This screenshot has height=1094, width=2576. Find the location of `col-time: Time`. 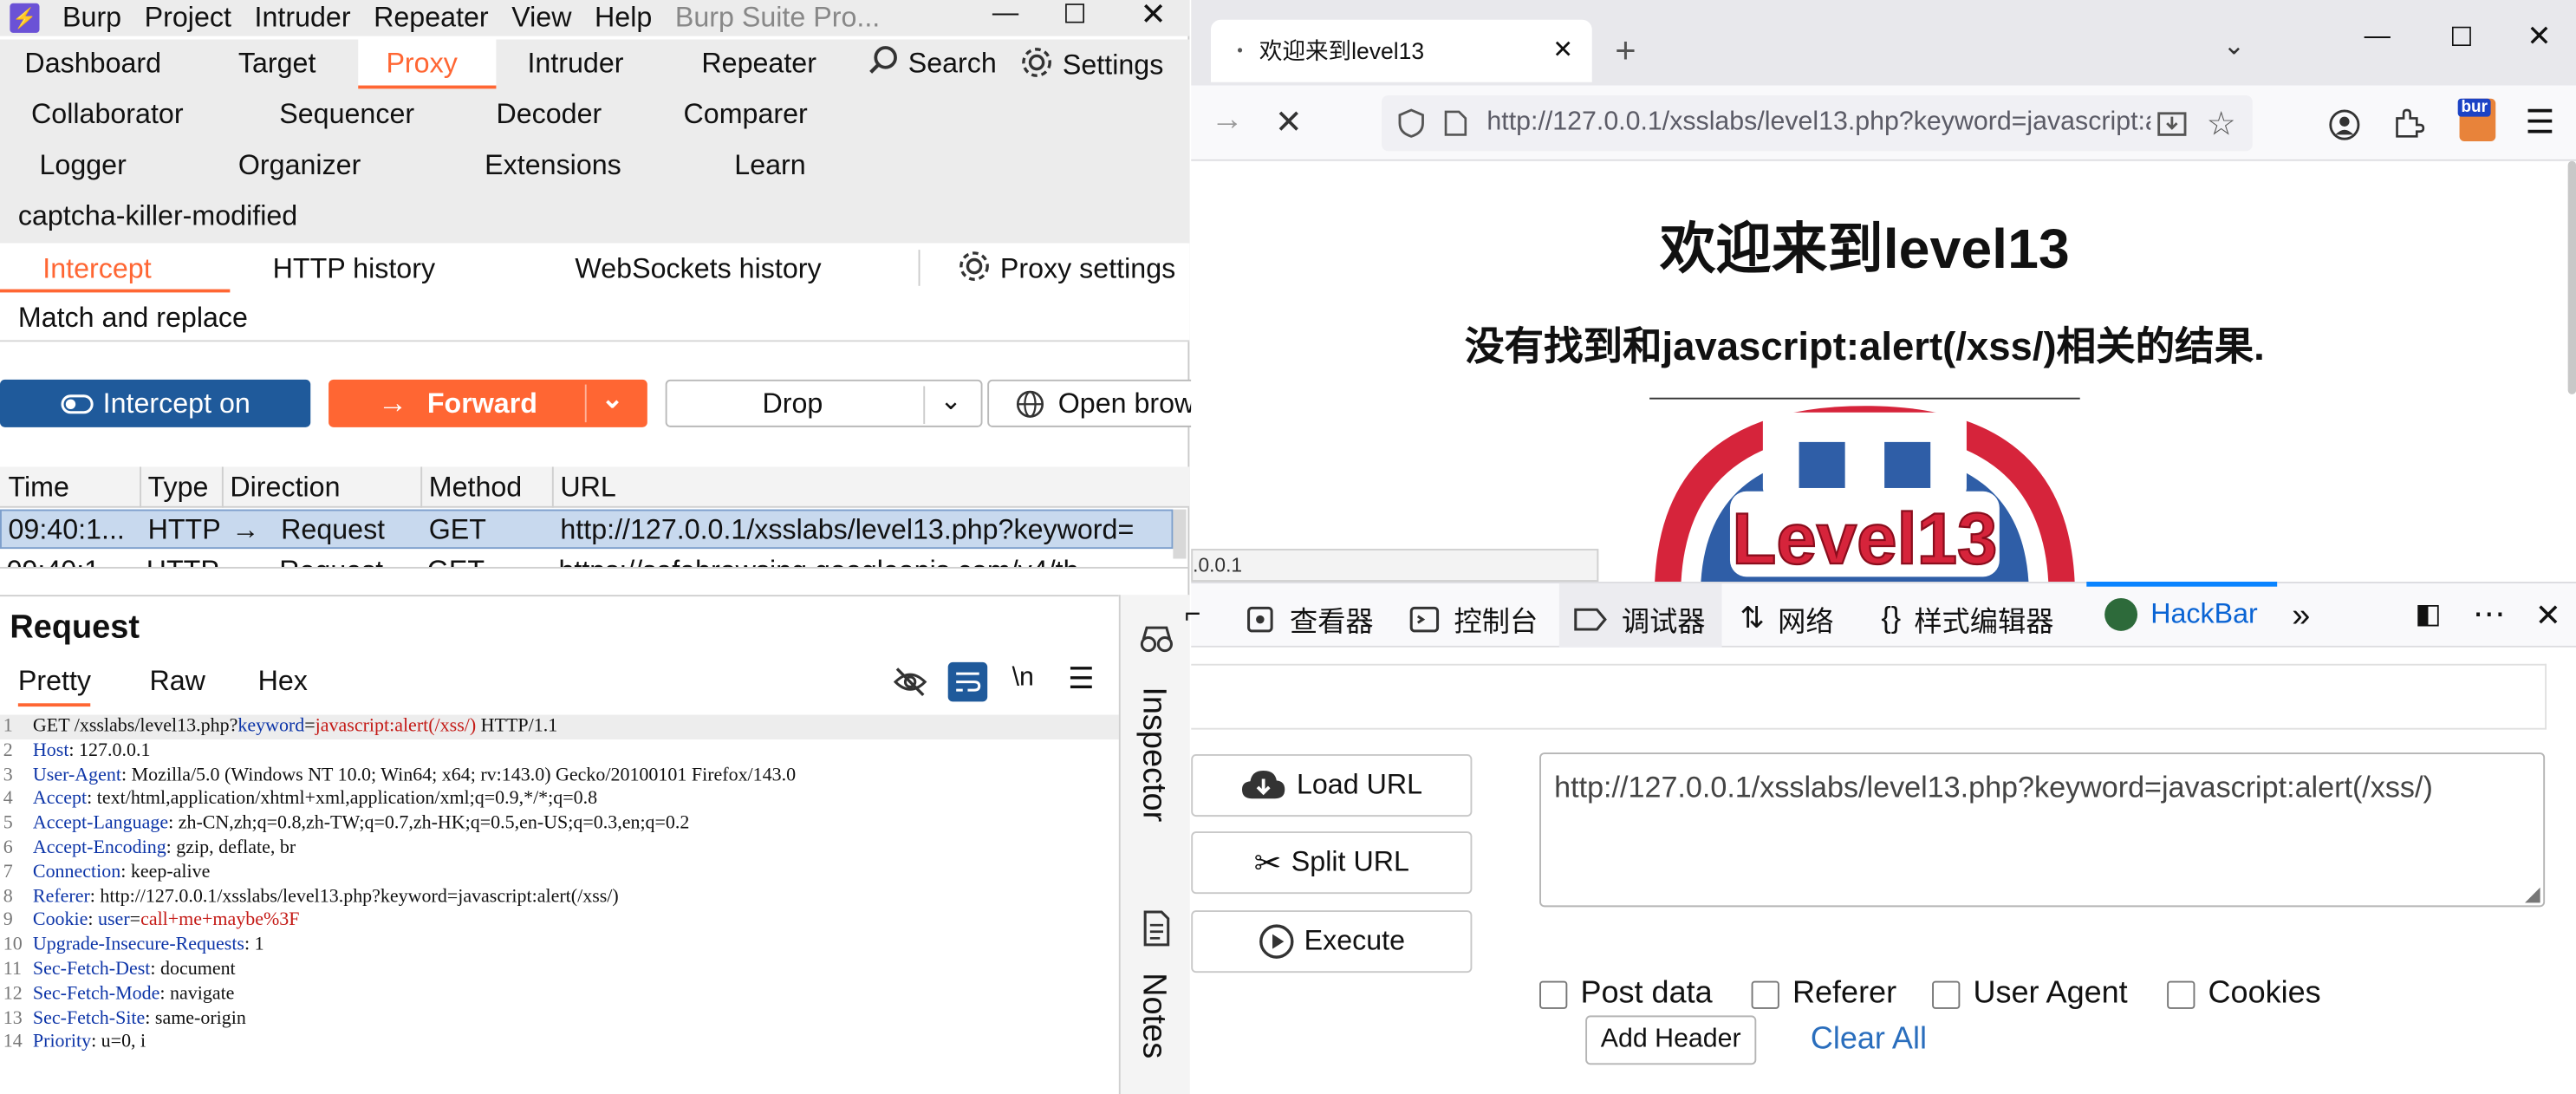

col-time: Time is located at coordinates (38, 489).